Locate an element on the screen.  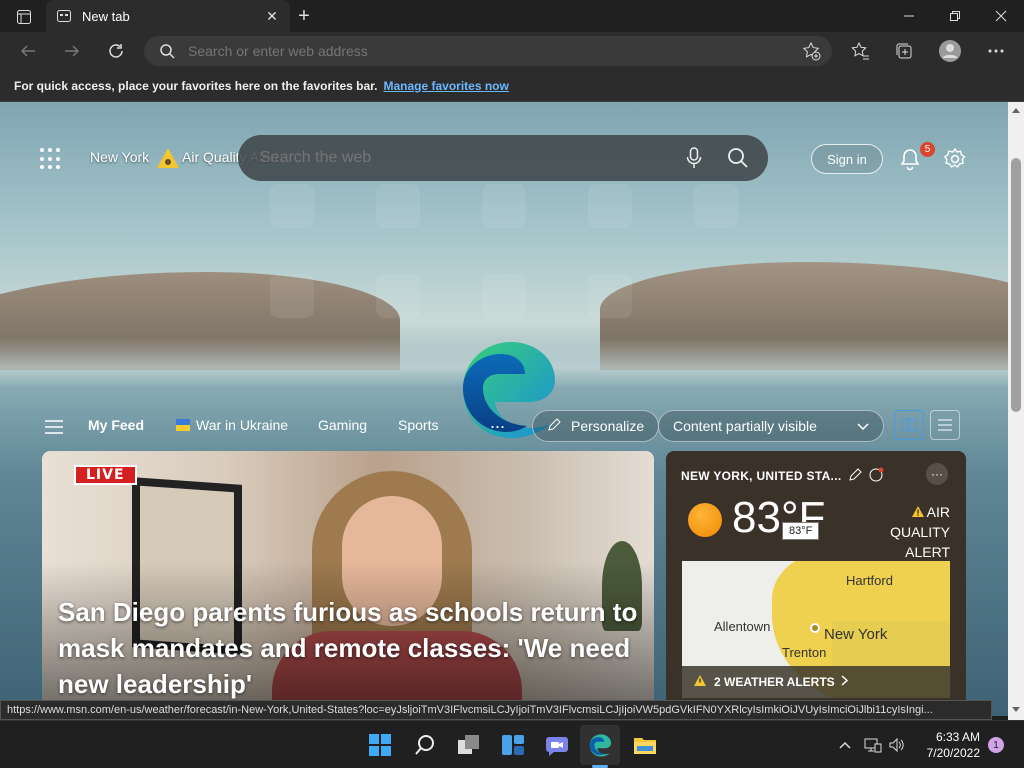
tab-close-icon: ✕ is located at coordinates (272, 16).